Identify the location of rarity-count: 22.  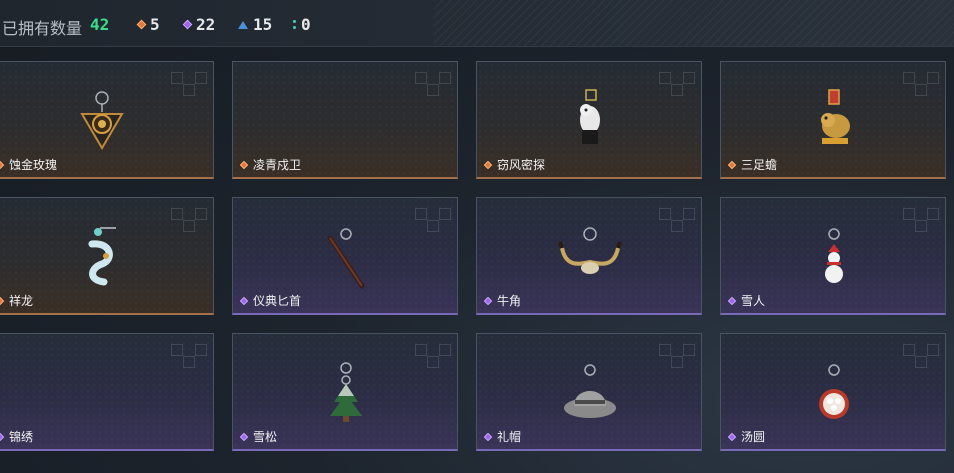
(206, 24).